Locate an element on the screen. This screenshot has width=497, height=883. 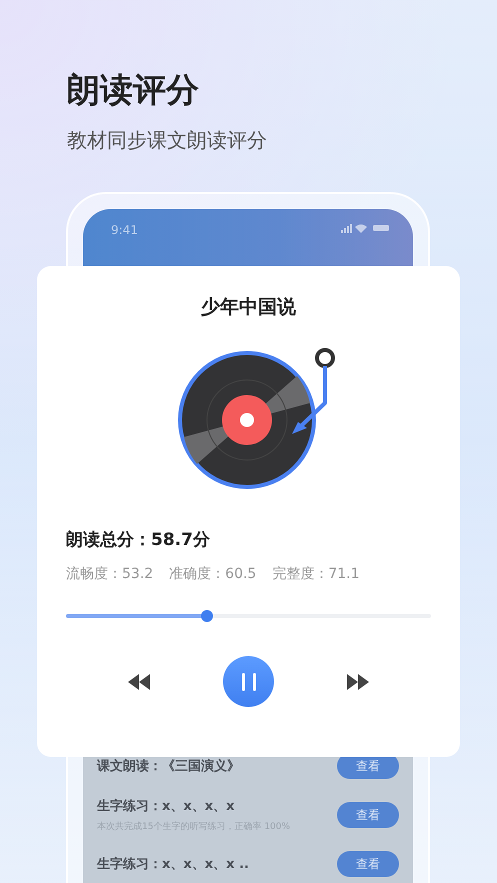
score-metric: 完整度：71.1 is located at coordinates (316, 574).